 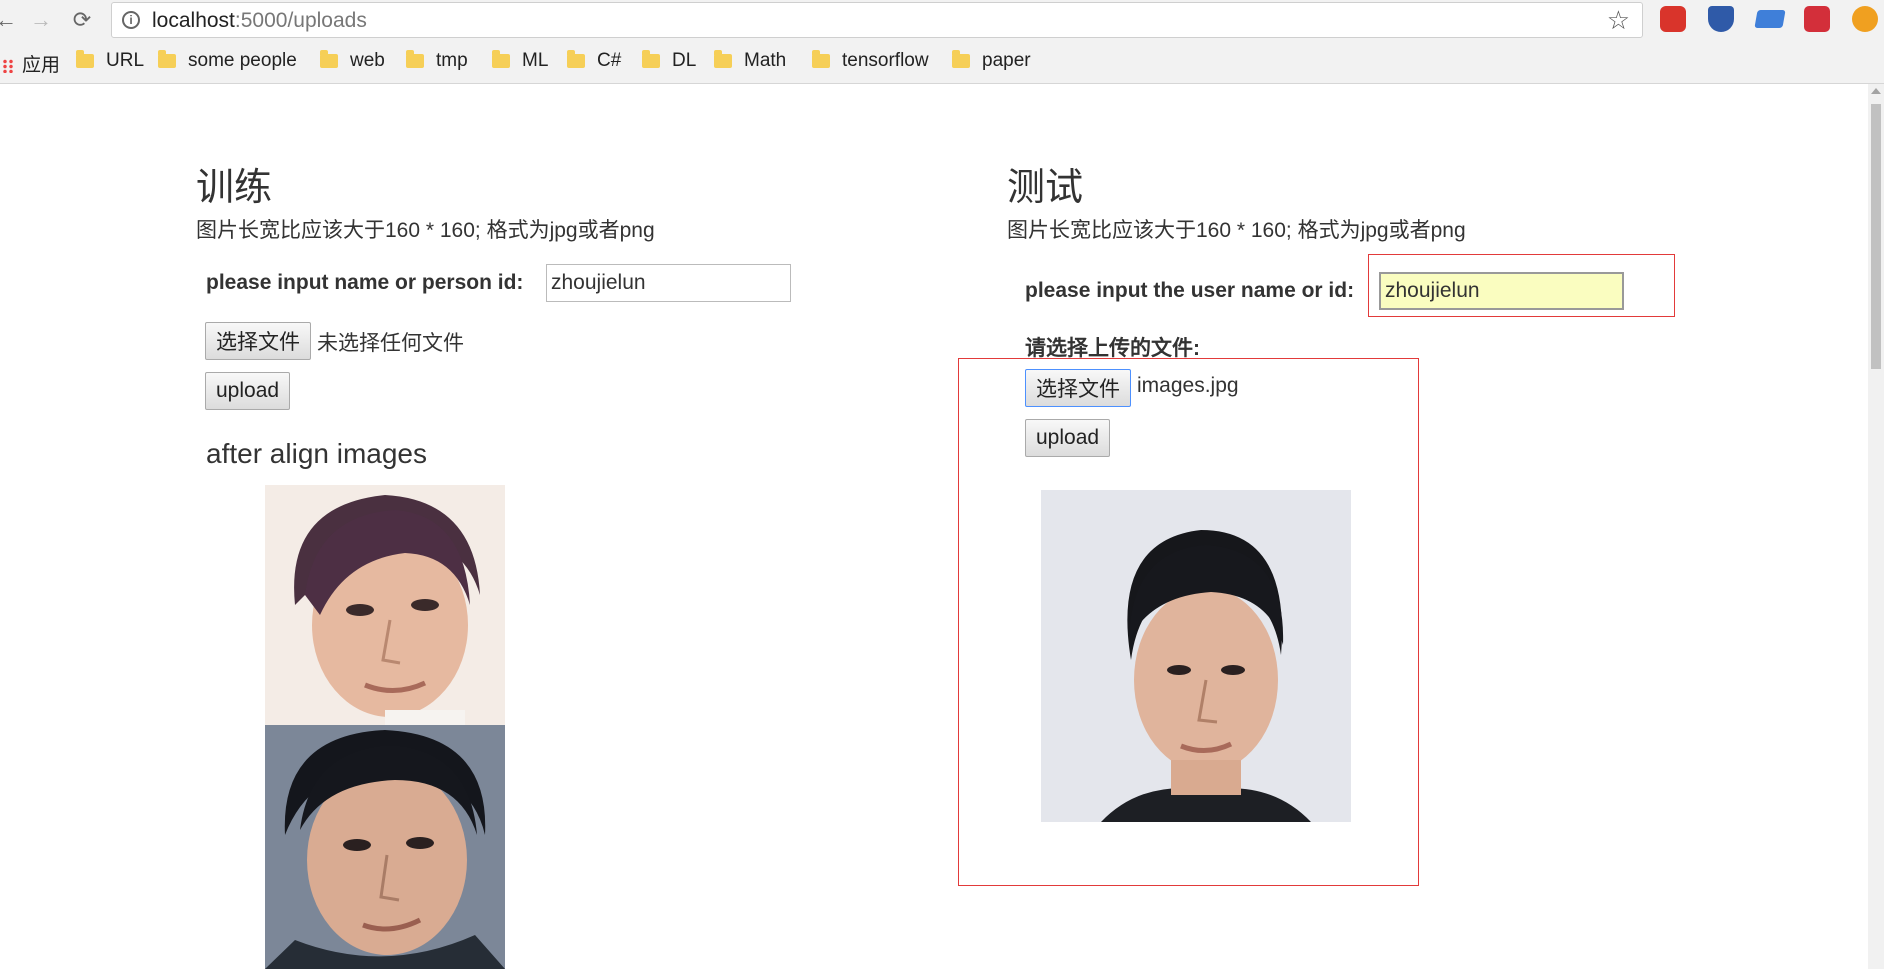 What do you see at coordinates (425, 230) in the screenshot?
I see `train-hint: 图片长宽比应该大于160 * 160; 格式为jpg或者png` at bounding box center [425, 230].